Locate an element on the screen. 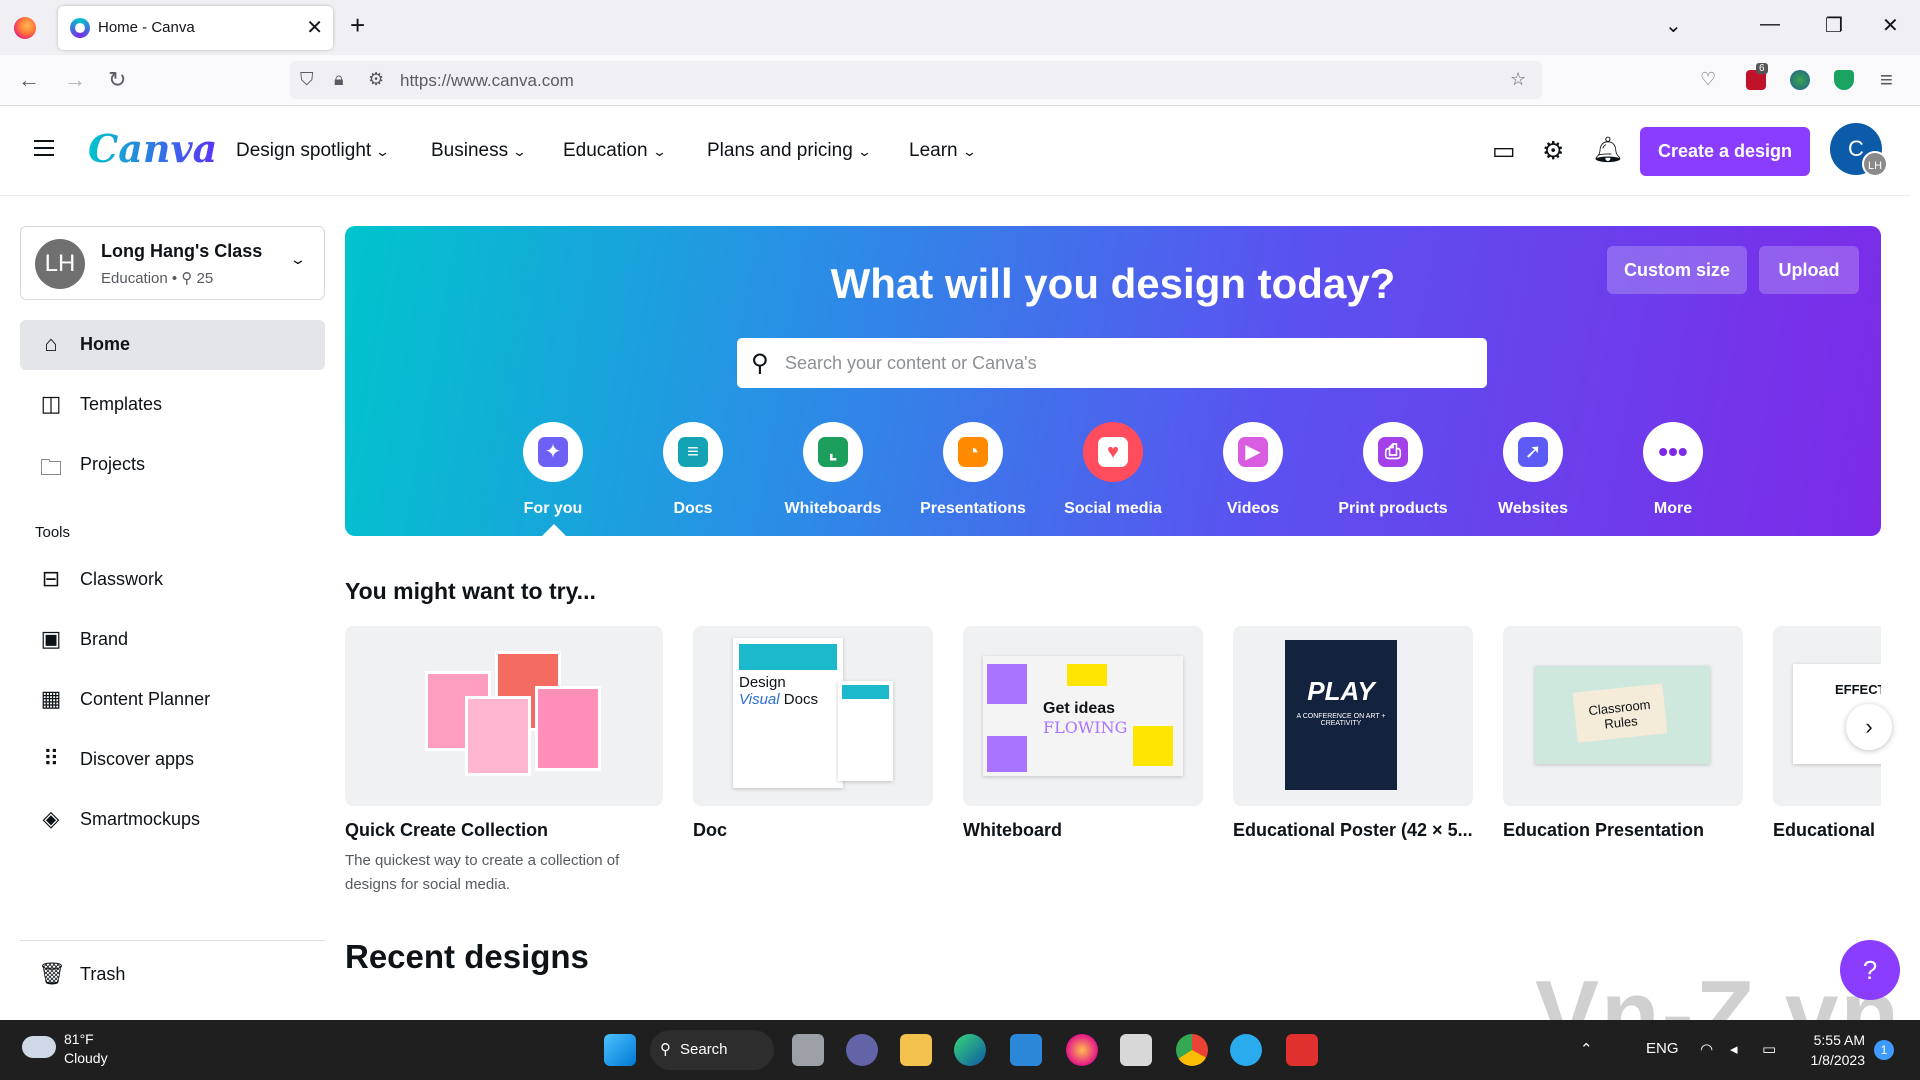  permissions-icon: ⚙ is located at coordinates (376, 79).